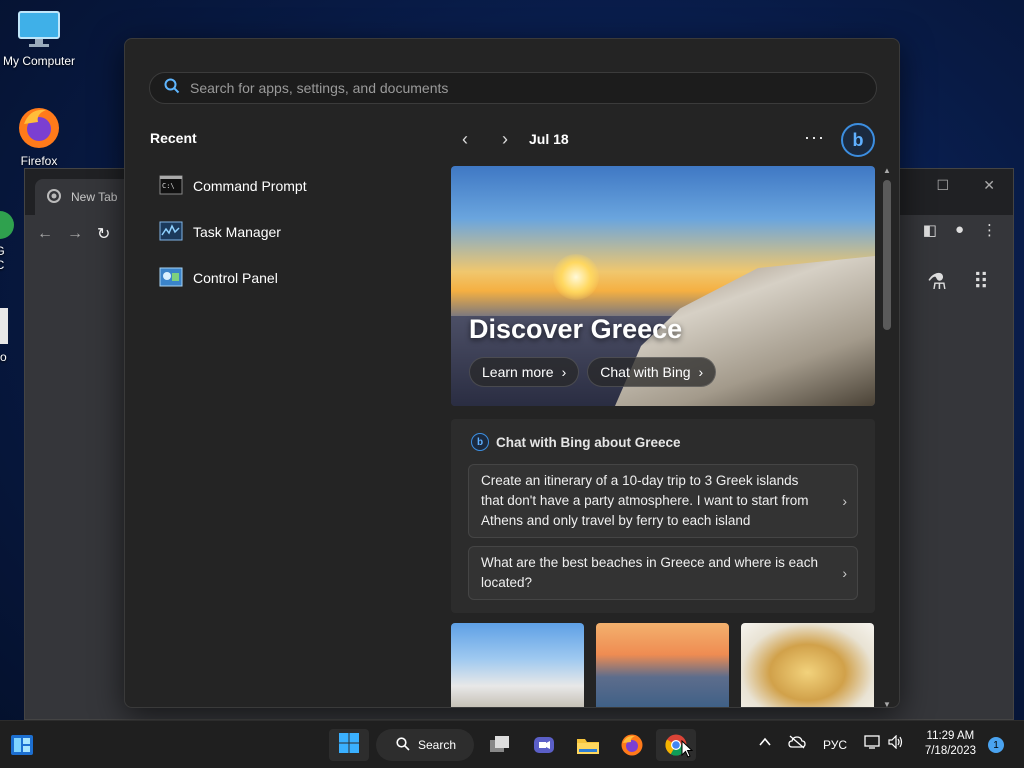 This screenshot has width=1024, height=768. What do you see at coordinates (39, 161) in the screenshot?
I see `desktop-icon-label: Firefox` at bounding box center [39, 161].